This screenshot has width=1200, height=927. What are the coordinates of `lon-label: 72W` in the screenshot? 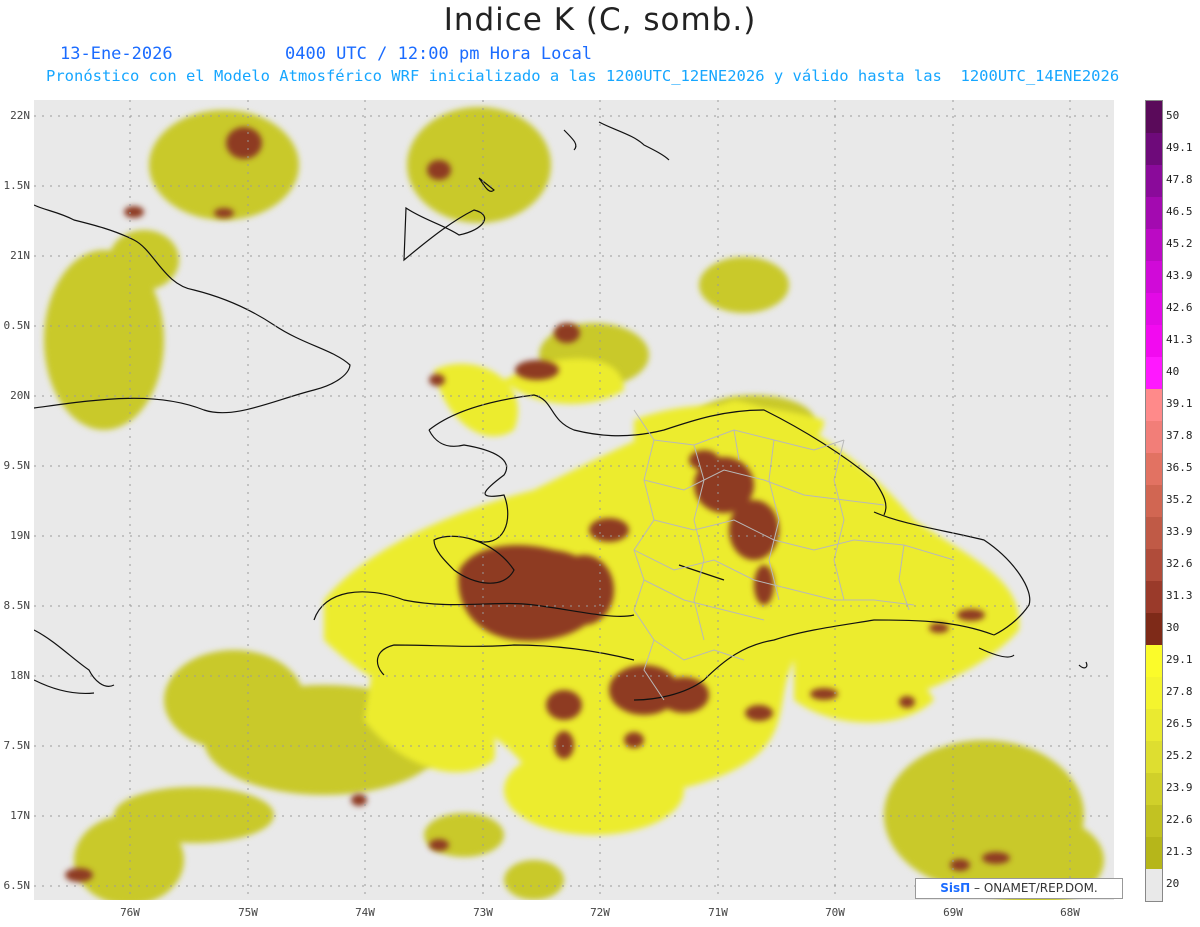 It's located at (600, 912).